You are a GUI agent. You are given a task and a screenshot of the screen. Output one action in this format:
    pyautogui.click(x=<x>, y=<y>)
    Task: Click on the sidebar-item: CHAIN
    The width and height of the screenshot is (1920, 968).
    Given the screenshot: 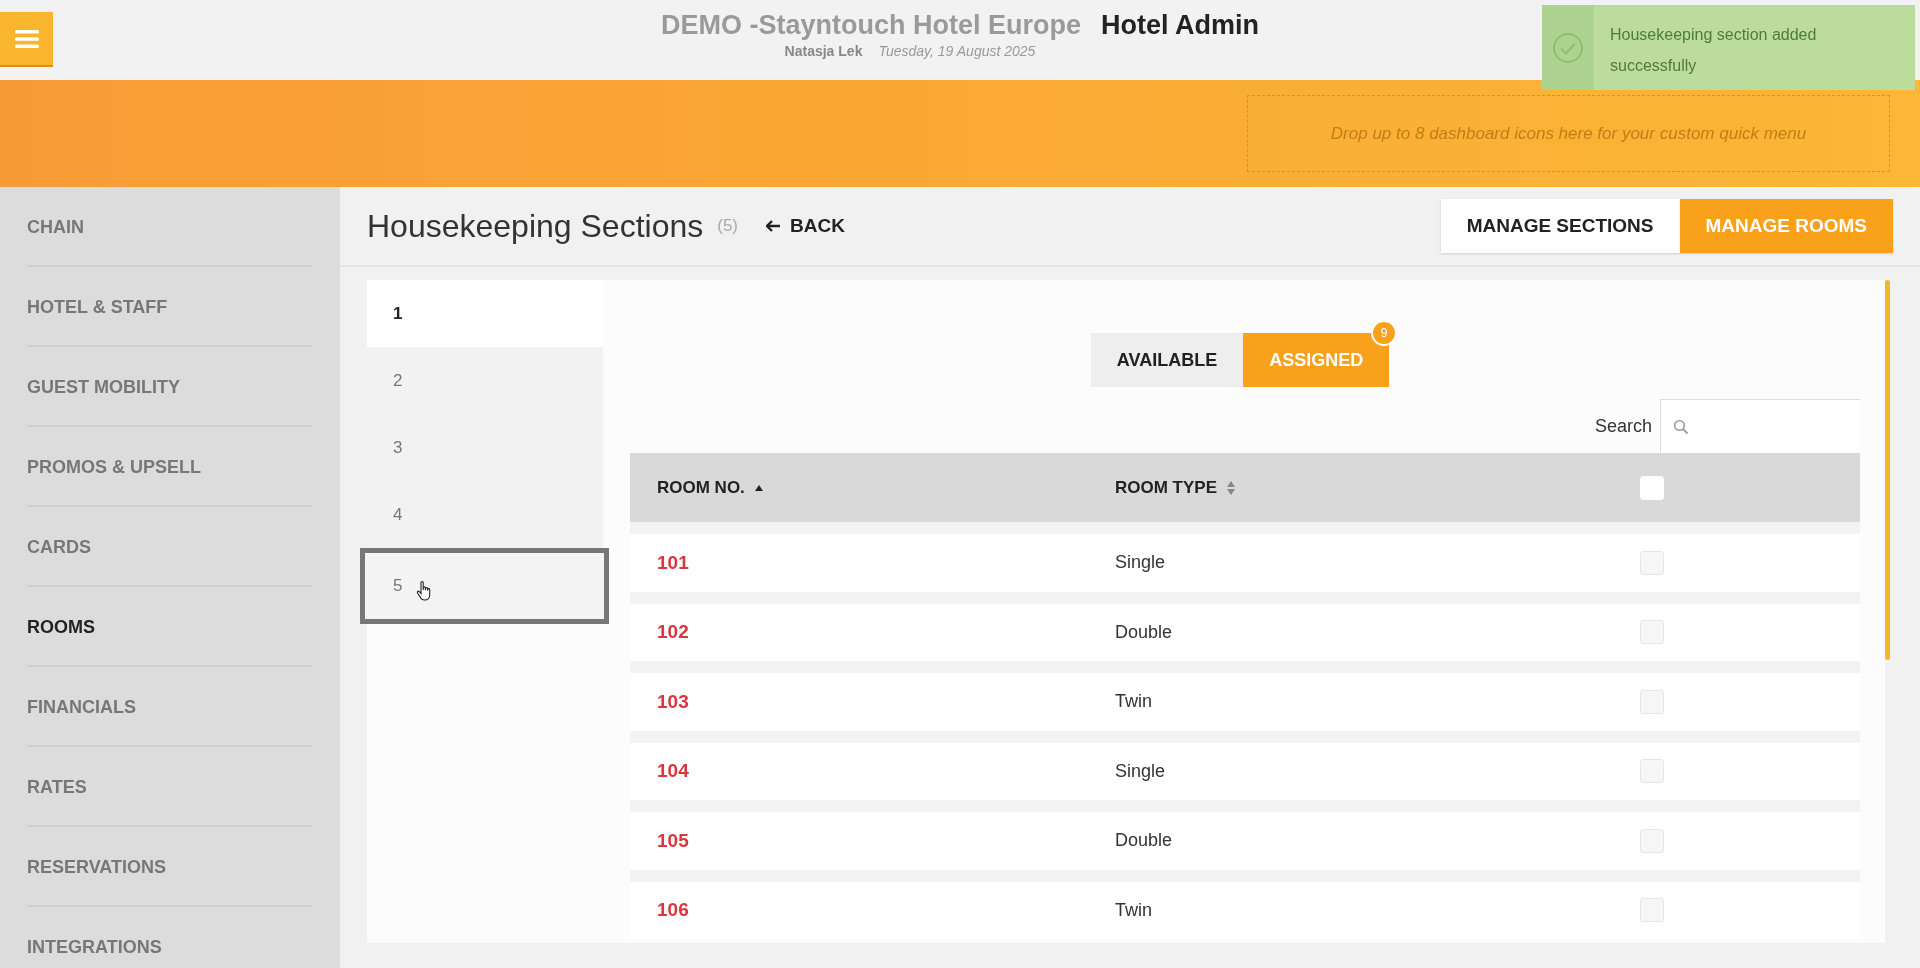 What is the action you would take?
    pyautogui.click(x=169, y=227)
    